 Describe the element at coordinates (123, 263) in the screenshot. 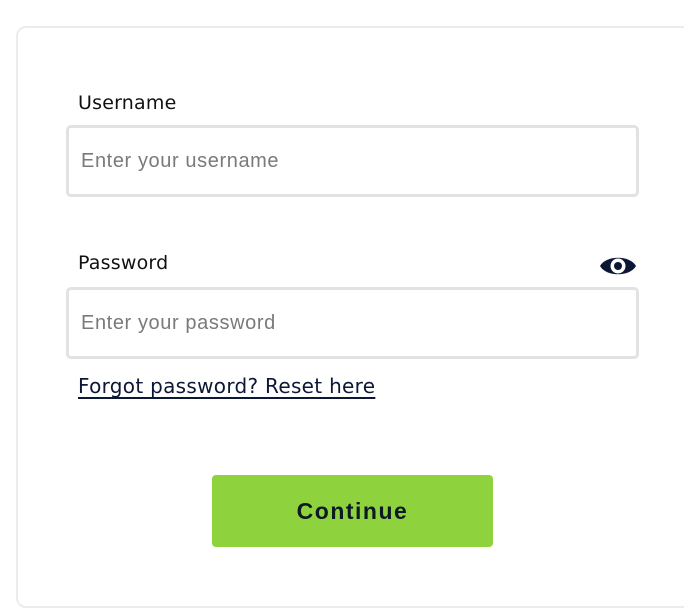

I see `password-label: Password` at that location.